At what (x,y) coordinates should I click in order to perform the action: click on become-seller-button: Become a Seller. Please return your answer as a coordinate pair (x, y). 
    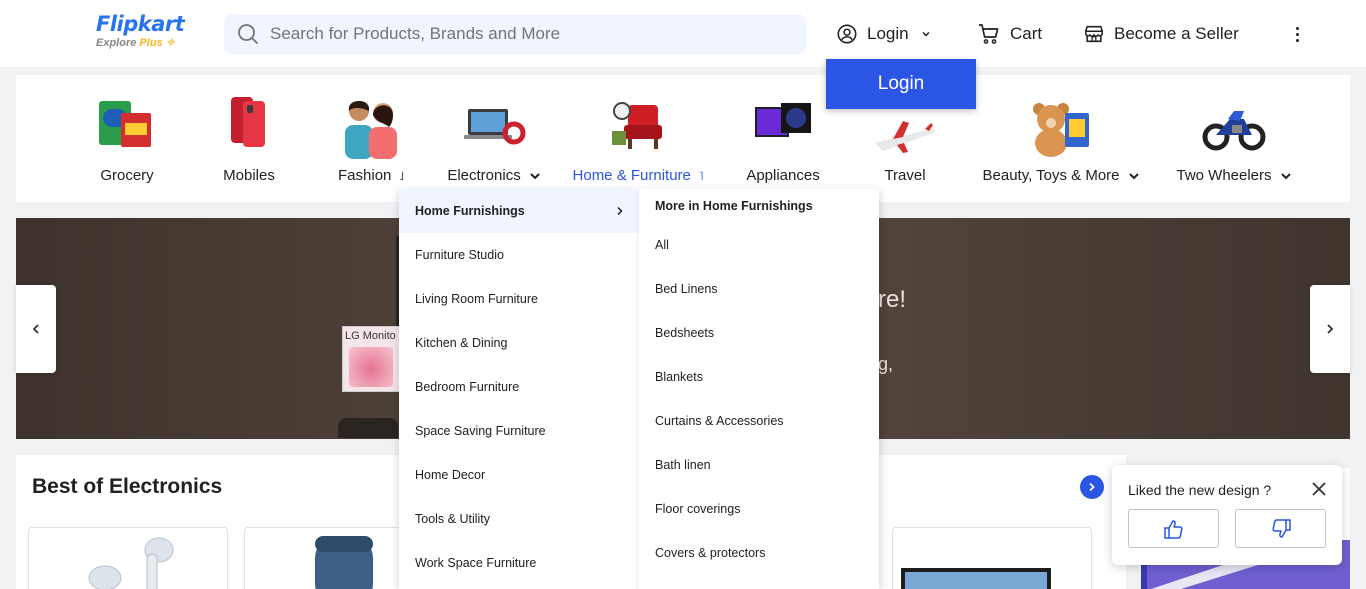
    Looking at the image, I should click on (1161, 34).